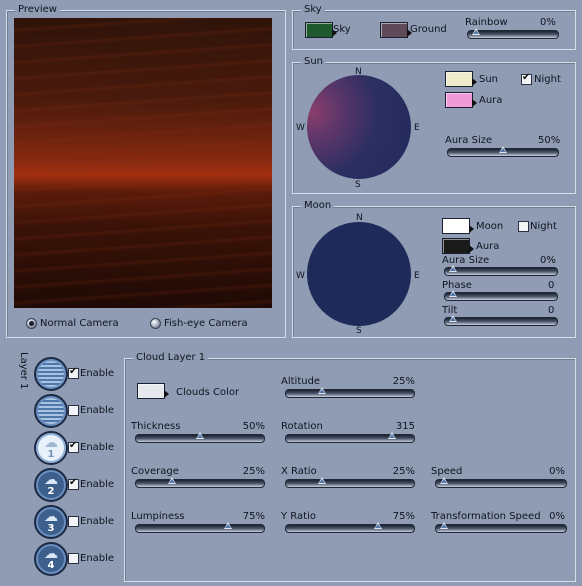  Describe the element at coordinates (459, 100) in the screenshot. I see `sun-aura-color-swatch` at that location.